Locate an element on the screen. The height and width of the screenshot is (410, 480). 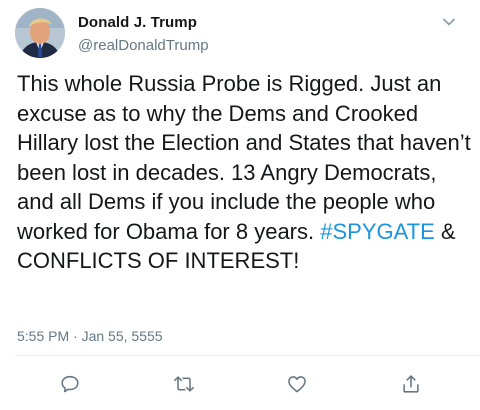
user-handle: @realDonaldTrump is located at coordinates (143, 45).